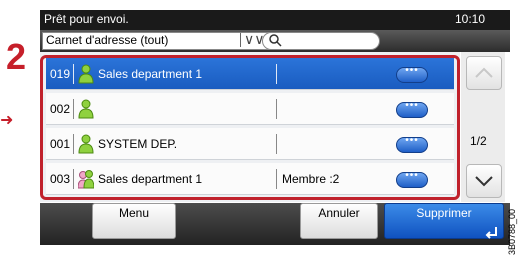 The width and height of the screenshot is (525, 265). Describe the element at coordinates (512, 231) in the screenshot. I see `figure-code: 3B0788_00` at that location.